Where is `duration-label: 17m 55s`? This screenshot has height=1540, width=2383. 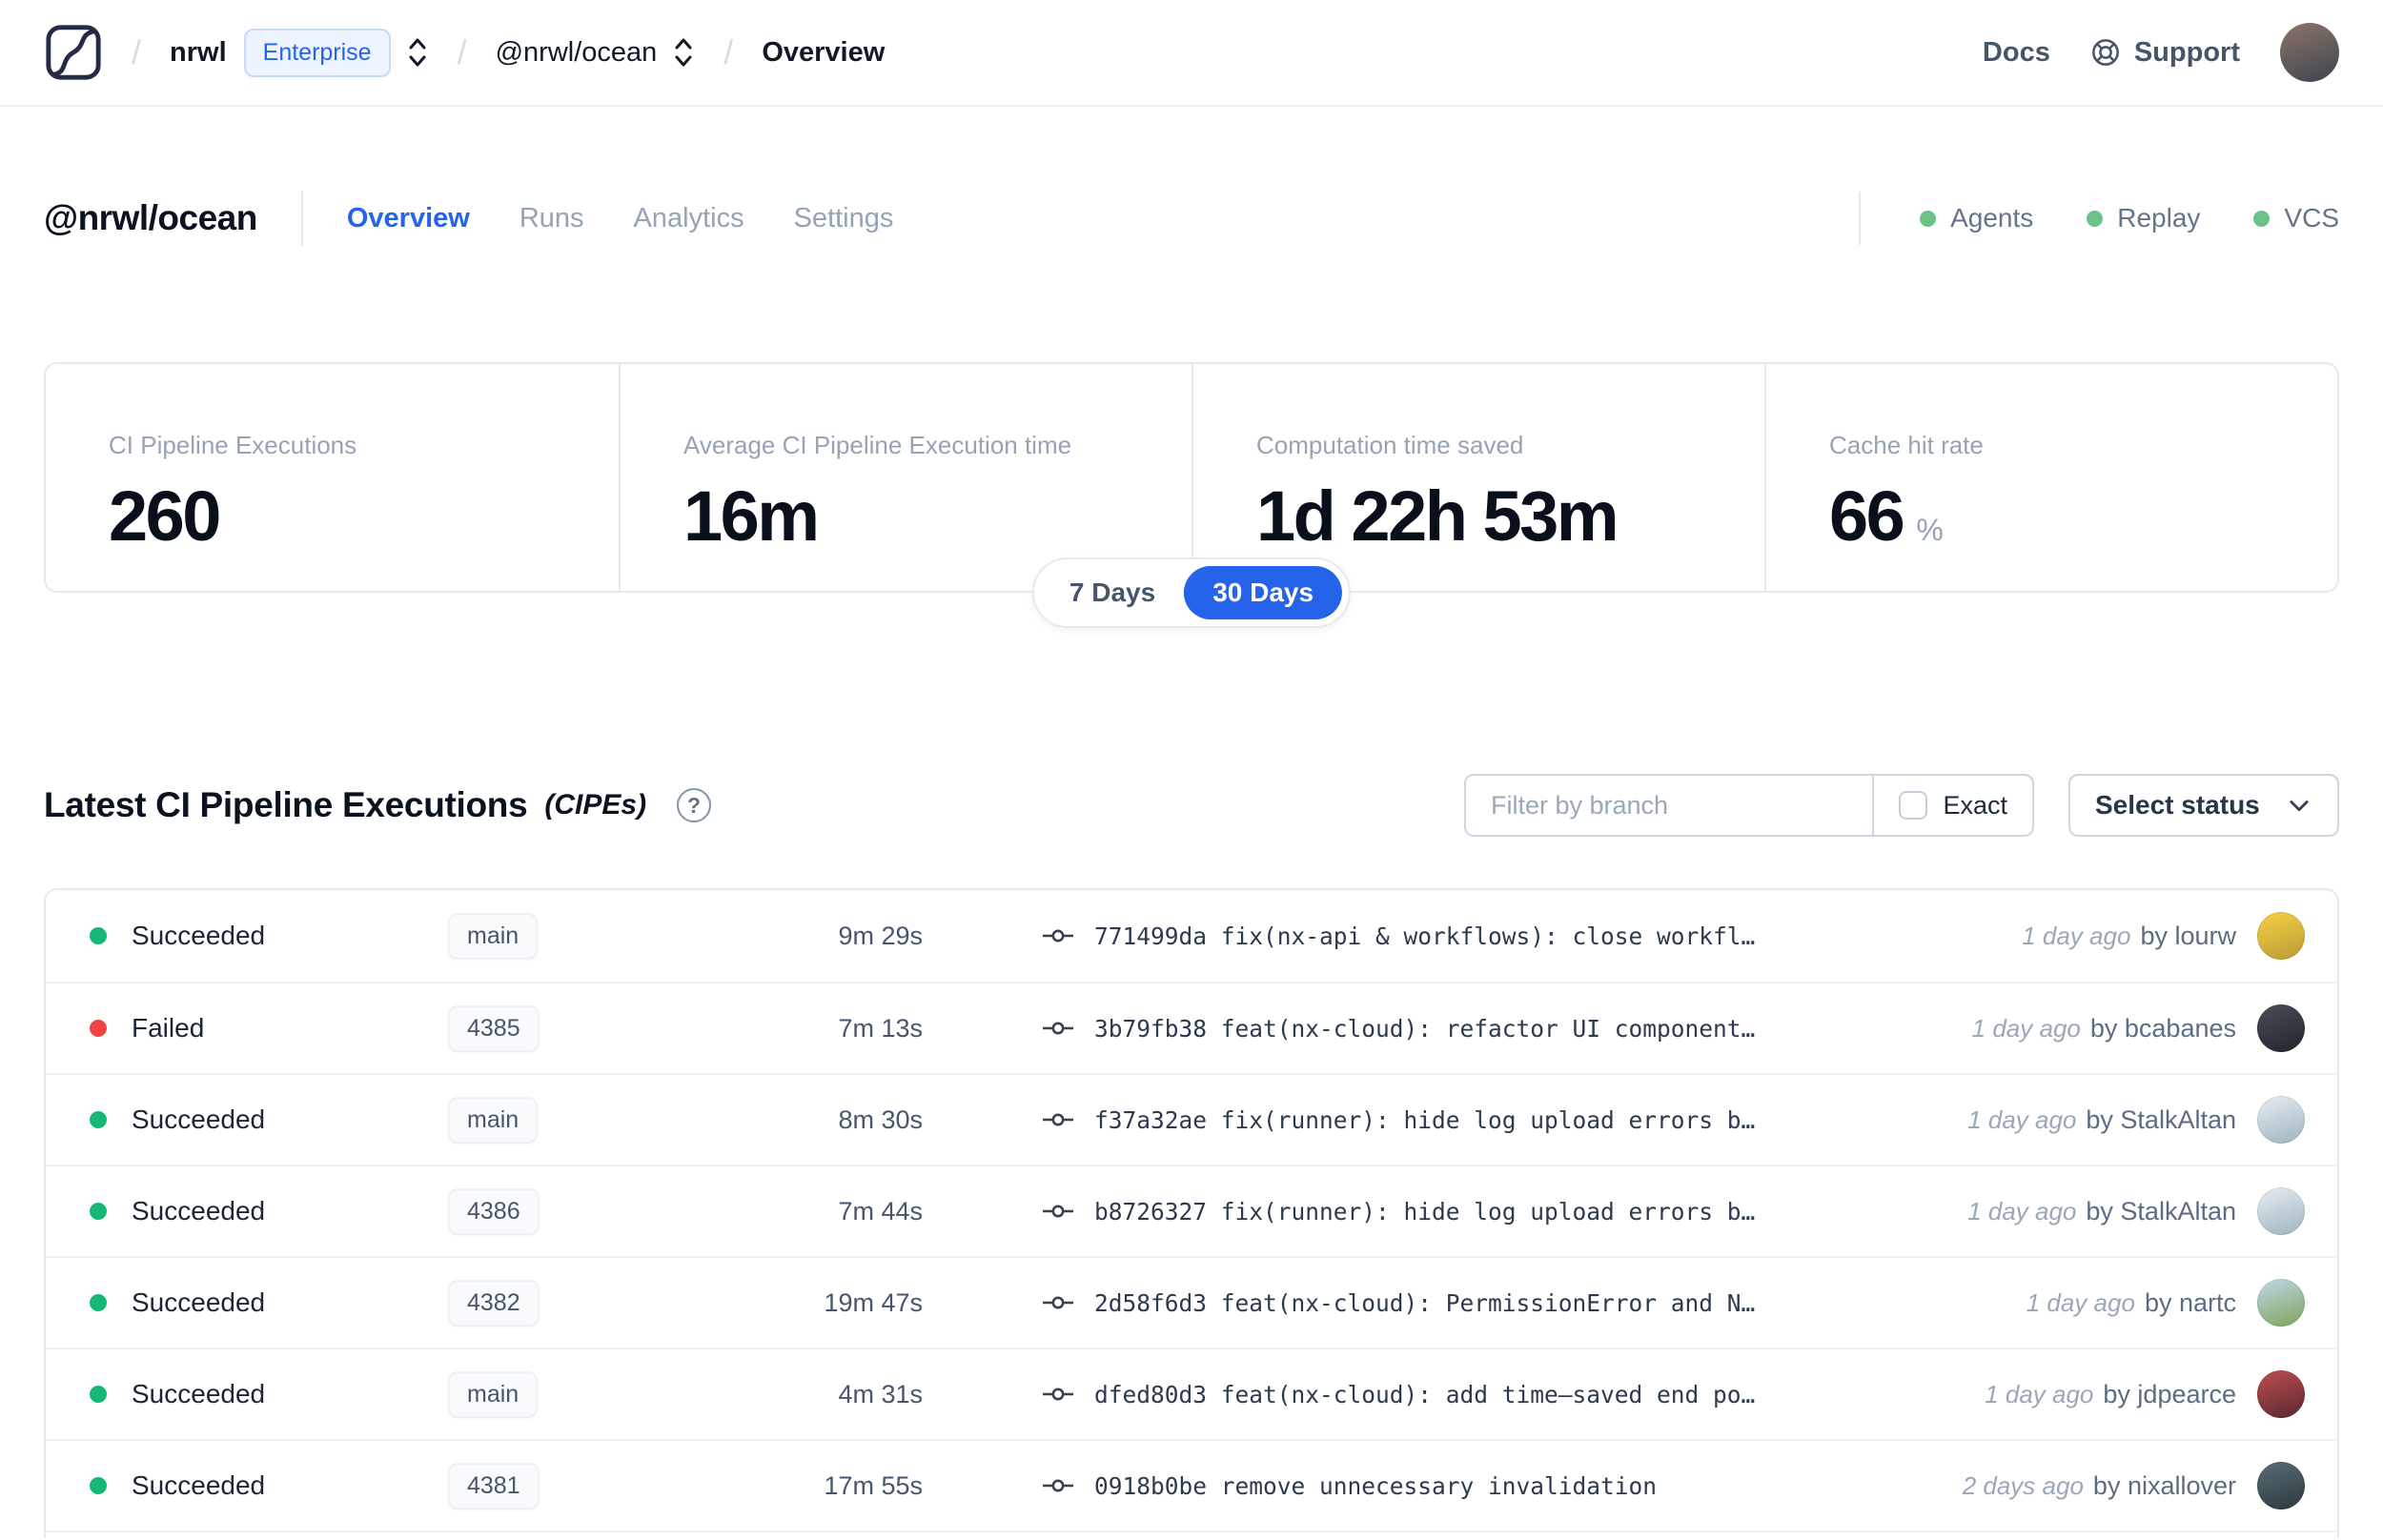 duration-label: 17m 55s is located at coordinates (874, 1485).